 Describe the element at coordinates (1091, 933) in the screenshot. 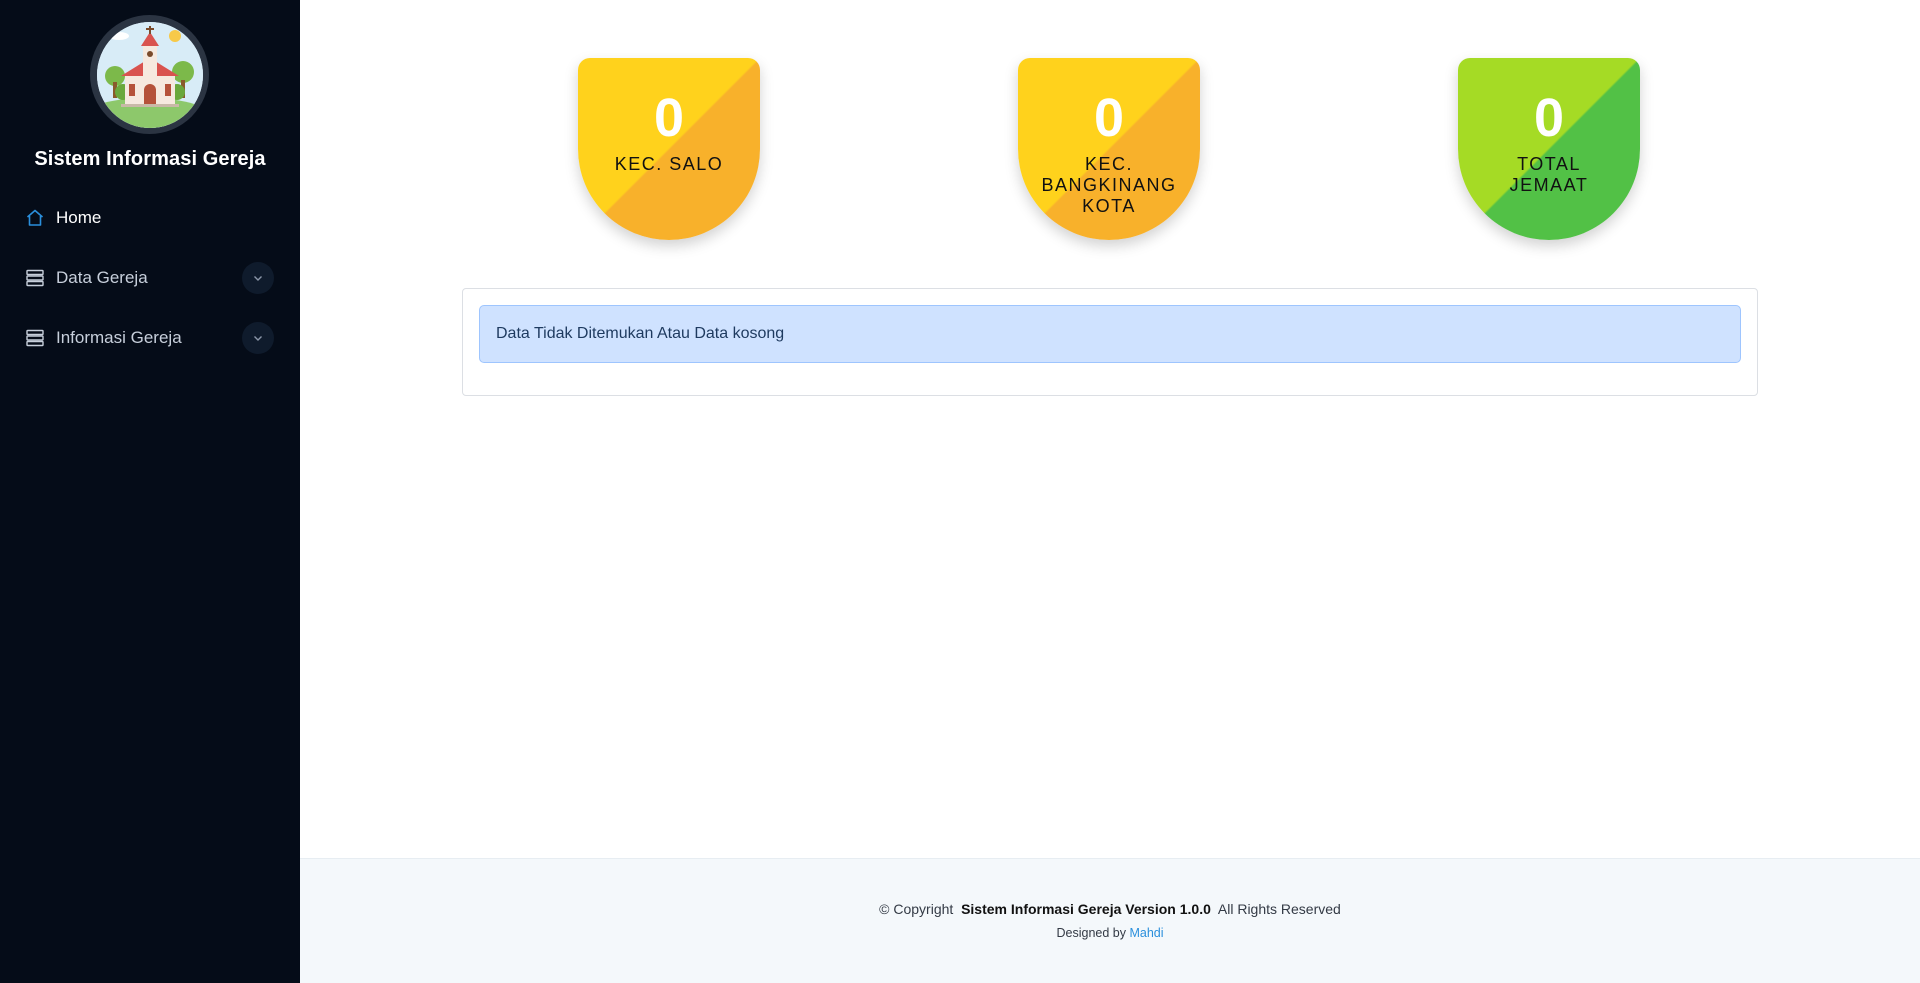

I see `designed-by-prefix: Designed by` at that location.